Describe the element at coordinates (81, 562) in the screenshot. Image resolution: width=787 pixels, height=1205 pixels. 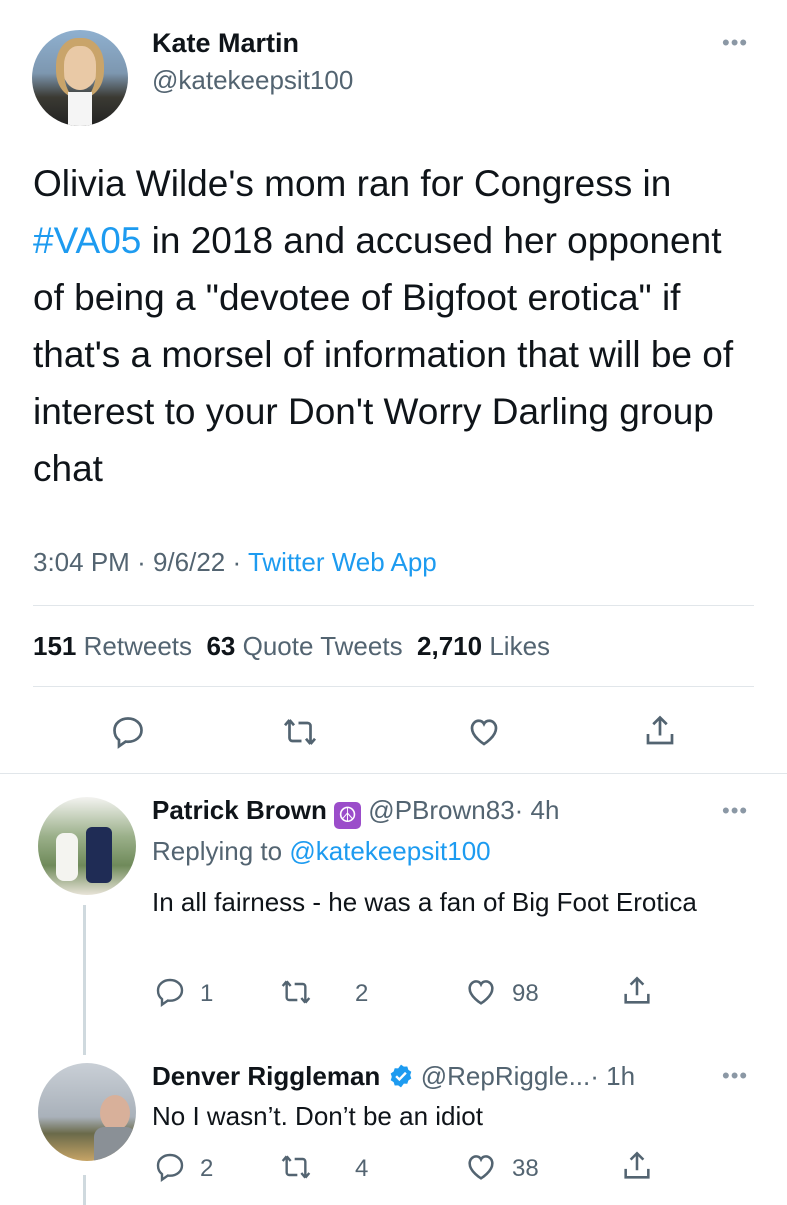
I see `tweet-time: 3:04 PM` at that location.